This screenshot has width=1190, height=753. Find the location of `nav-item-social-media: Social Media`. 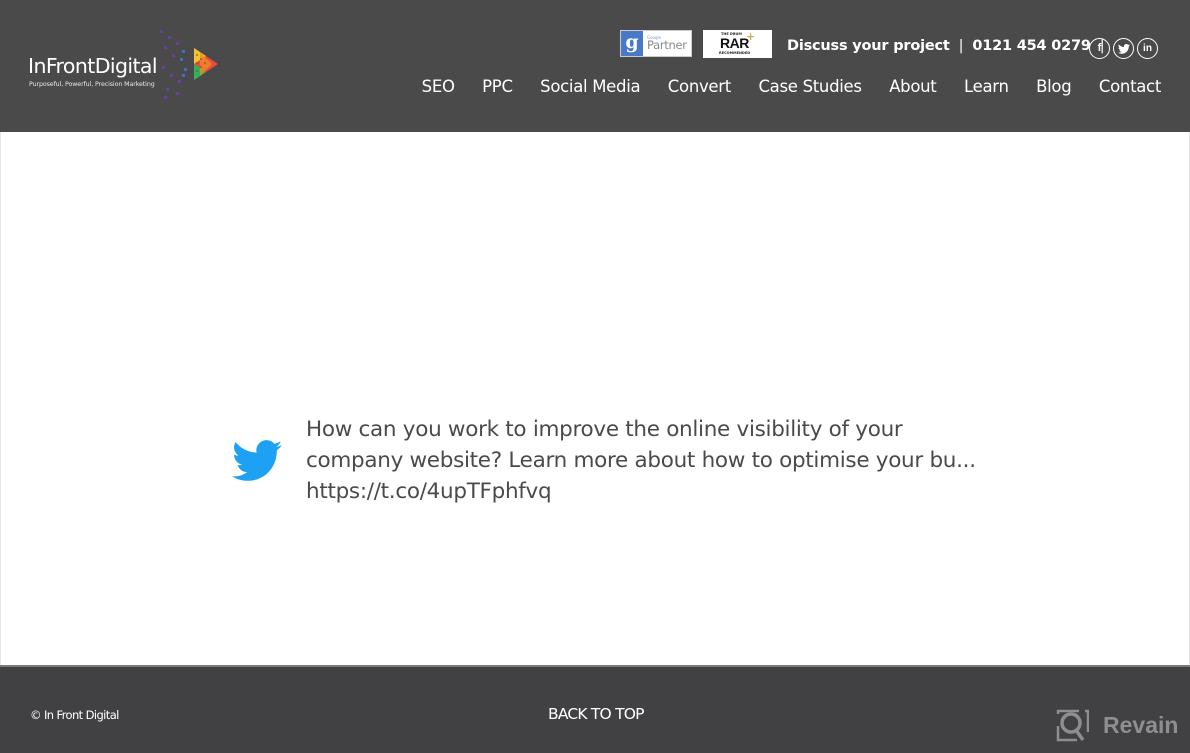

nav-item-social-media: Social Media is located at coordinates (590, 86).